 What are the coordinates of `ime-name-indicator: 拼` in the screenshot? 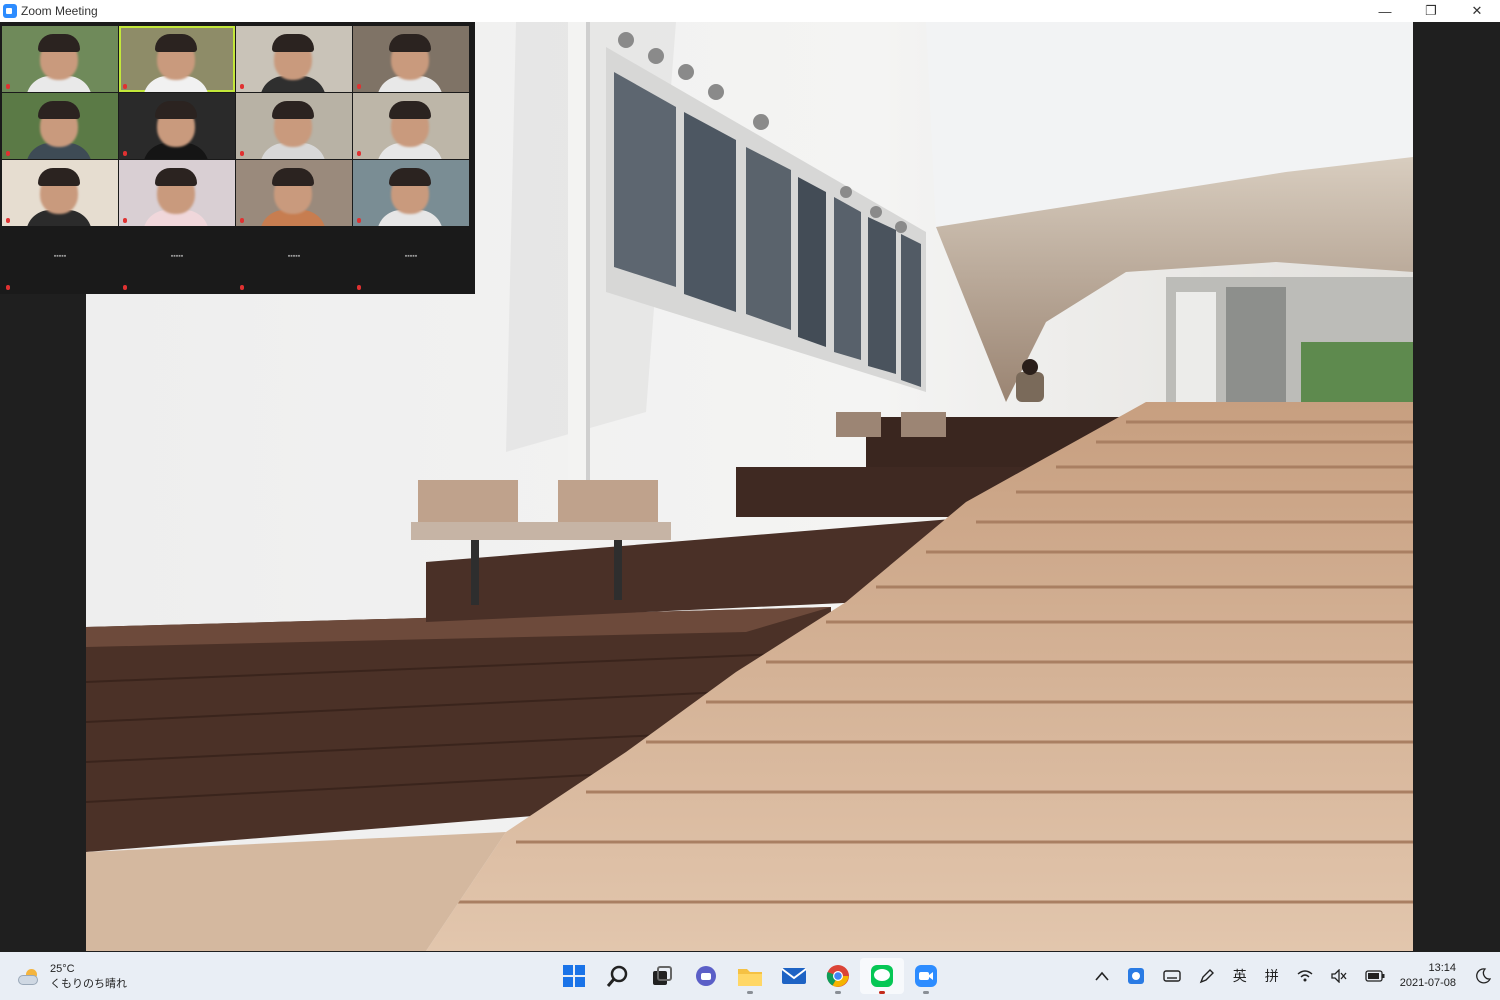 It's located at (1272, 976).